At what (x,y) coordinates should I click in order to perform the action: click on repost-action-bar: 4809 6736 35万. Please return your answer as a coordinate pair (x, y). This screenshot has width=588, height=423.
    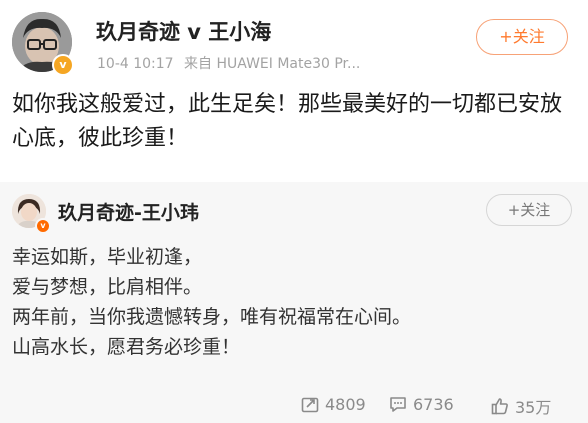
    Looking at the image, I should click on (294, 408).